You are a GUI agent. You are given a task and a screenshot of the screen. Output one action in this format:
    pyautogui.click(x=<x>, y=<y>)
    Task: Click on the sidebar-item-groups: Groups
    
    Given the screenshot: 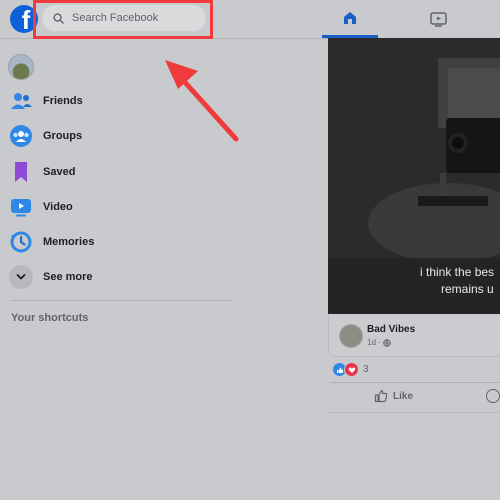 What is the action you would take?
    pyautogui.click(x=45, y=136)
    